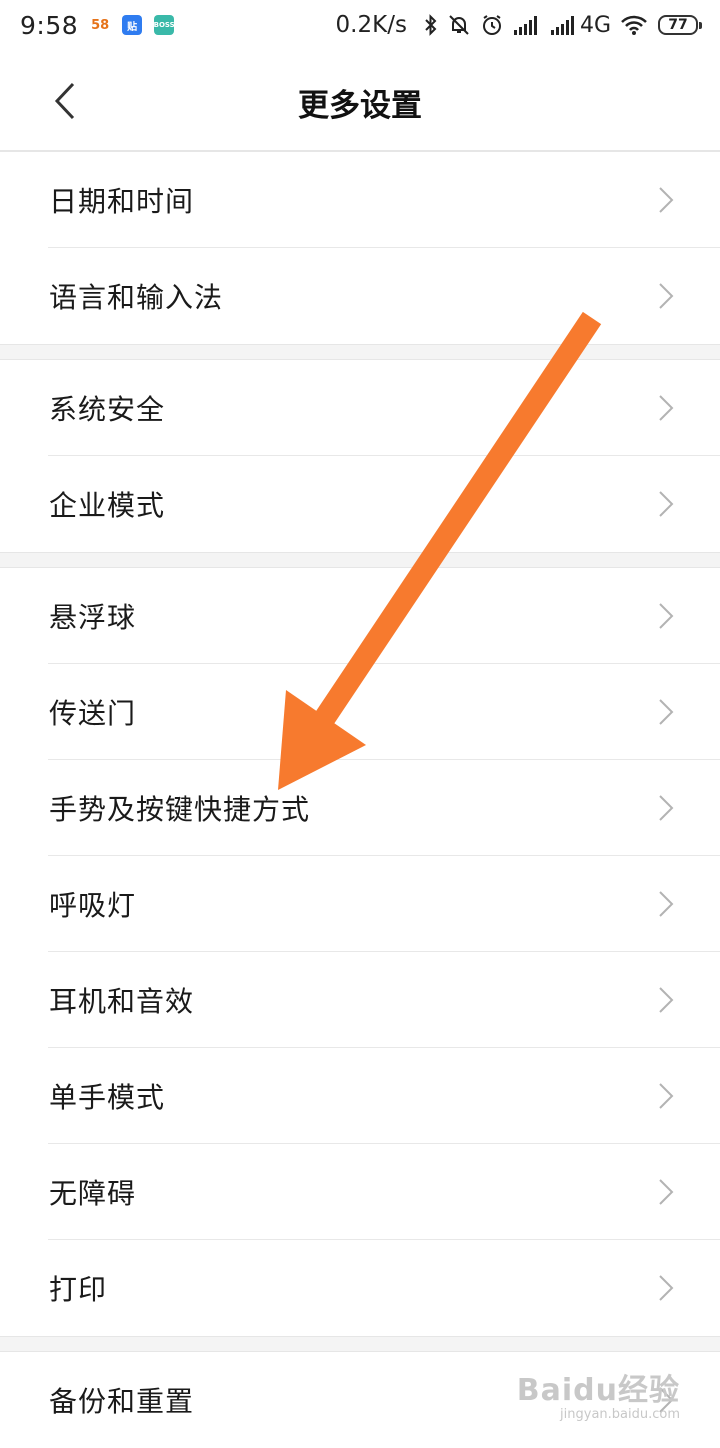 This screenshot has width=720, height=1448. What do you see at coordinates (360, 904) in the screenshot?
I see `item-breathing-light: 呼吸灯` at bounding box center [360, 904].